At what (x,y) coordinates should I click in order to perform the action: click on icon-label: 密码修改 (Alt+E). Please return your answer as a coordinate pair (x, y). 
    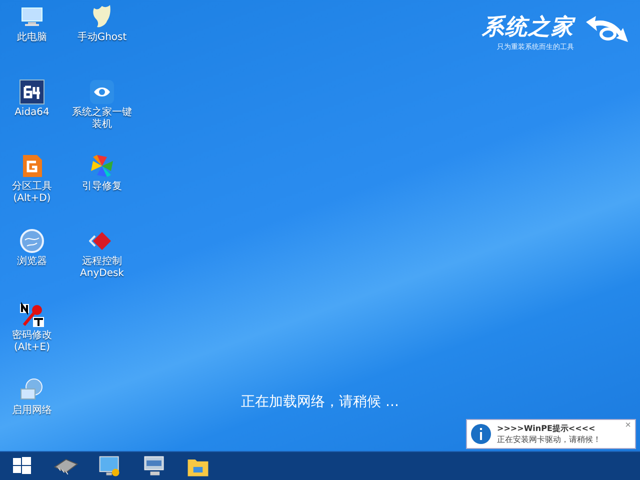
    Looking at the image, I should click on (32, 342).